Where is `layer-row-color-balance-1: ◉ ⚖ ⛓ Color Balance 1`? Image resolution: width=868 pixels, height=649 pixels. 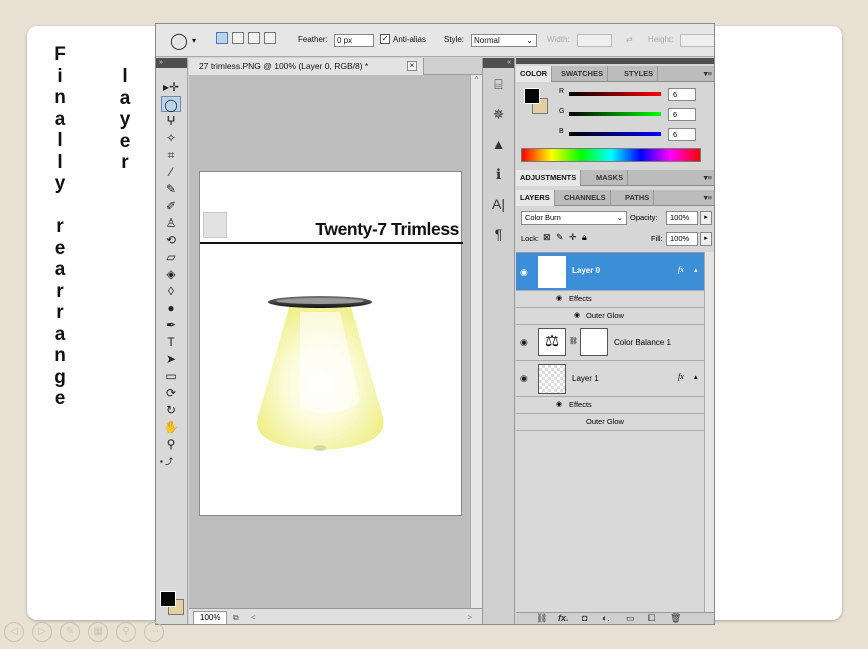
layer-row-color-balance-1: ◉ ⚖ ⛓ Color Balance 1 is located at coordinates (615, 343).